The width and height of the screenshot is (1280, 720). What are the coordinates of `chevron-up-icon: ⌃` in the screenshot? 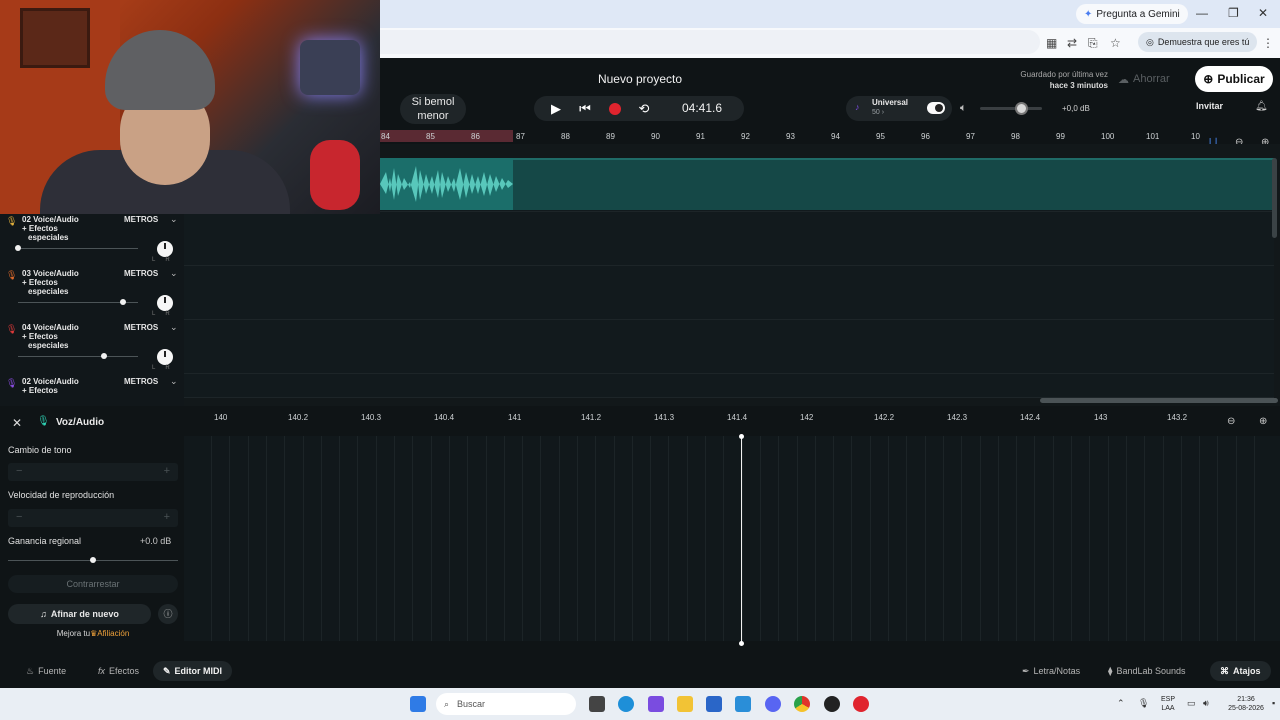 It's located at (1121, 703).